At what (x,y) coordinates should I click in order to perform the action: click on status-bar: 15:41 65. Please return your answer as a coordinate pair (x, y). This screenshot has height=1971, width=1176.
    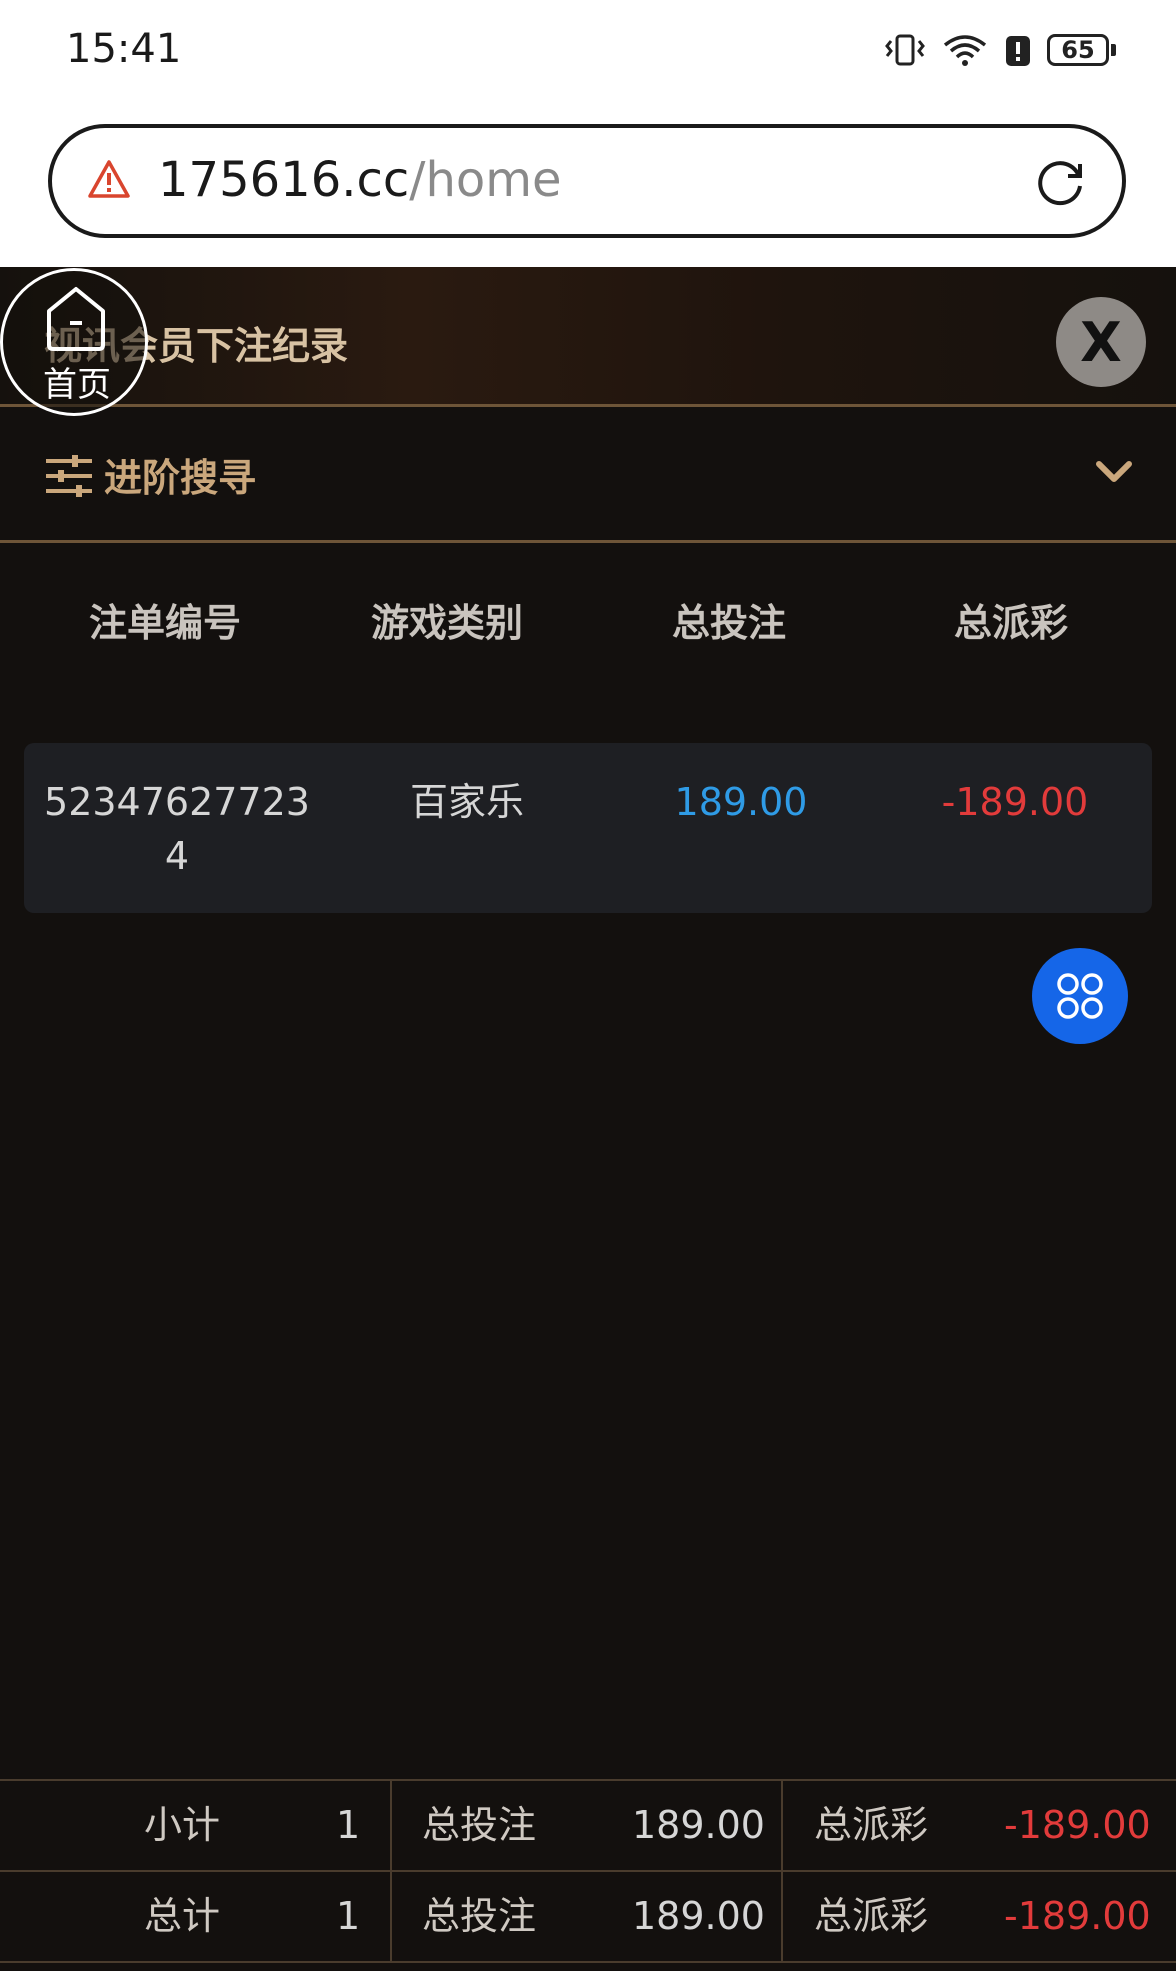
    Looking at the image, I should click on (588, 50).